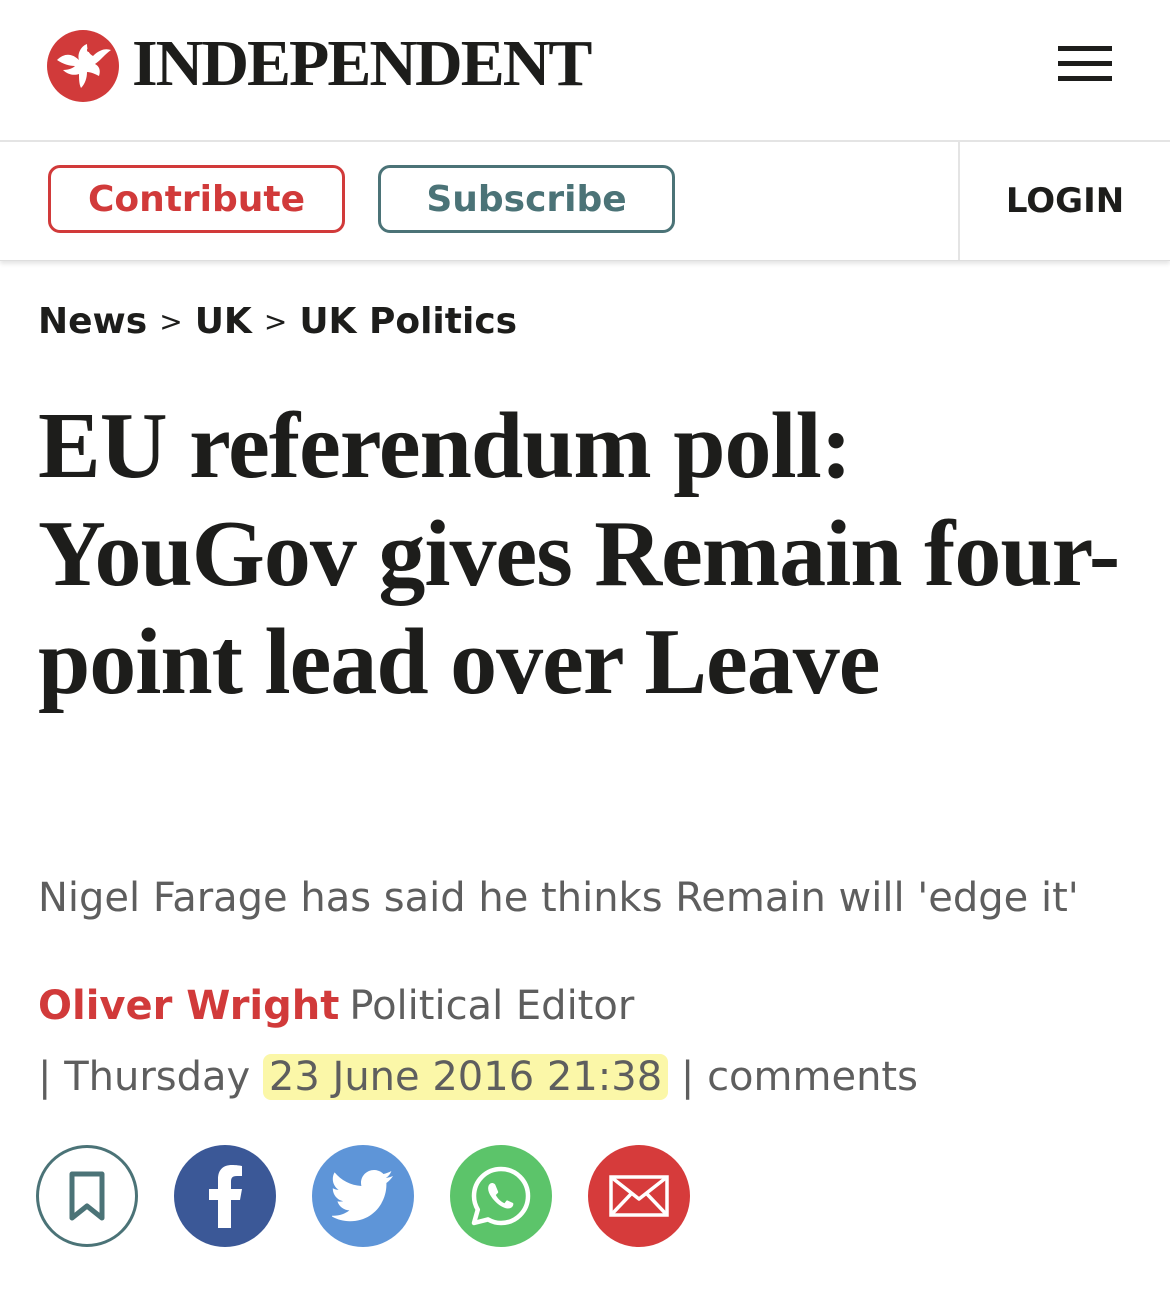  I want to click on subscribe-button: Subscribe, so click(526, 199).